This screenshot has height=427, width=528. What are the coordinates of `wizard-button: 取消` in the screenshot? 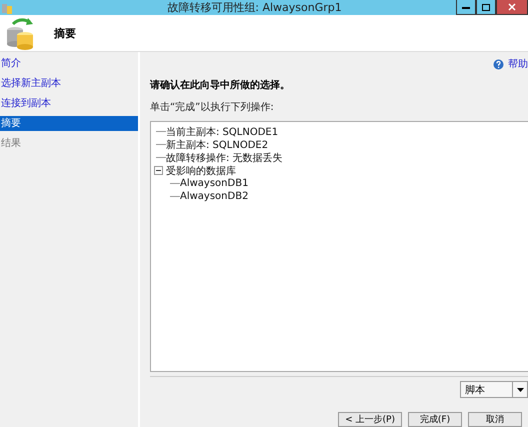 It's located at (495, 419).